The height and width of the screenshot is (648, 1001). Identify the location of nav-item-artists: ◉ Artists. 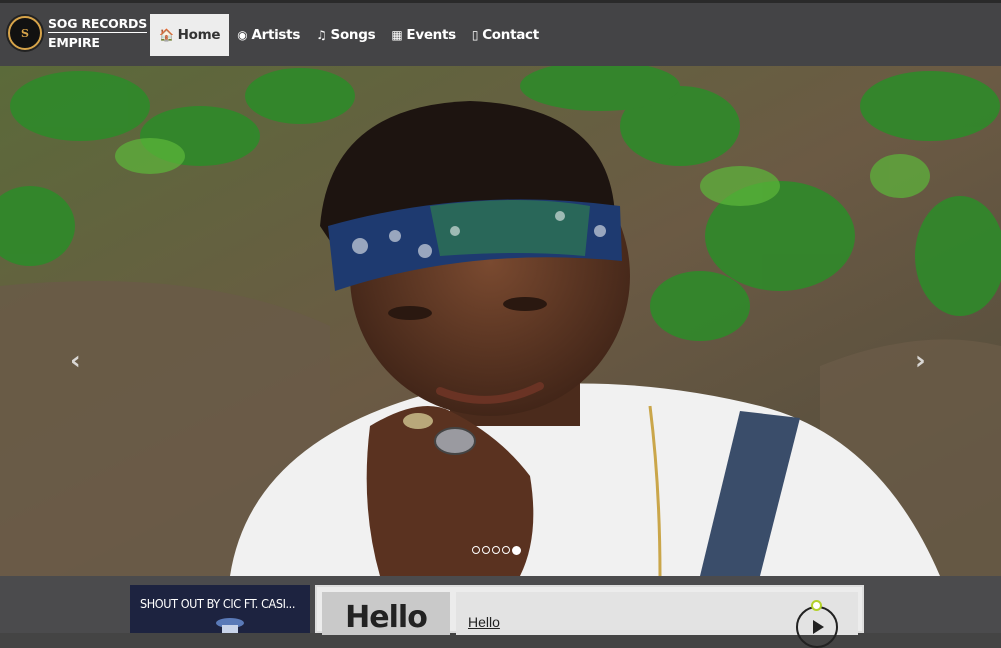
(268, 35).